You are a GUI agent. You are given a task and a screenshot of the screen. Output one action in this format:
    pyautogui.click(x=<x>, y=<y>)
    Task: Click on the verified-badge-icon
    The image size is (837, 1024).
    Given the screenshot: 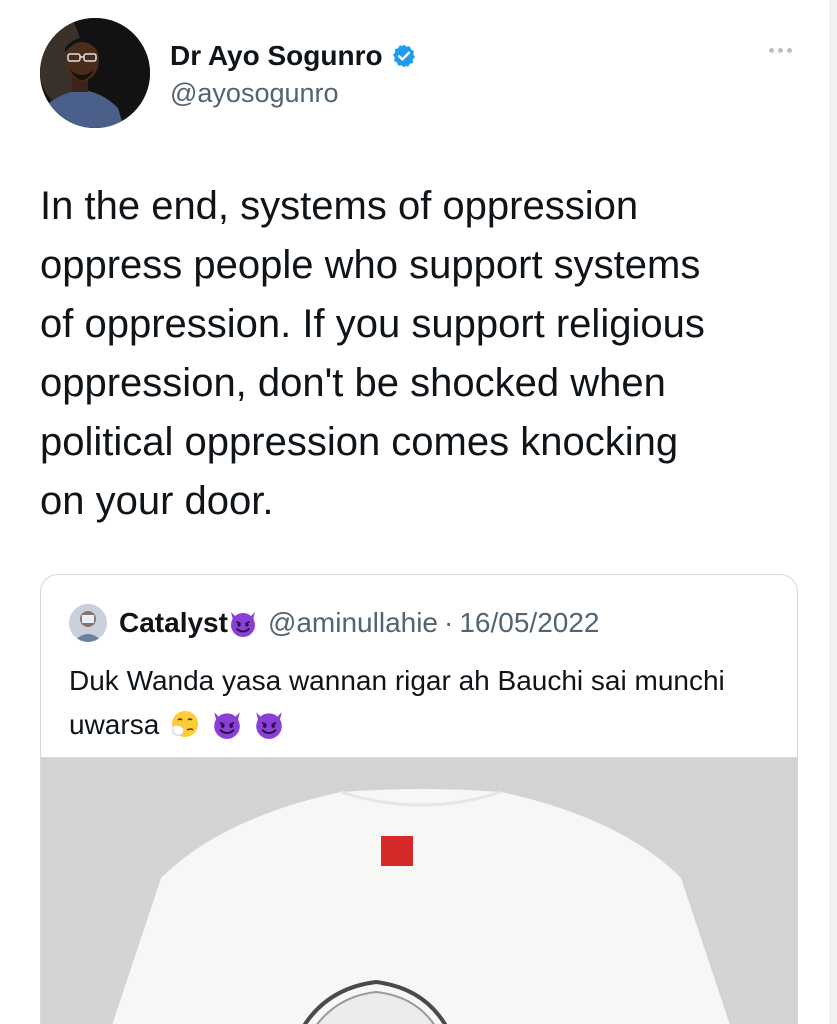 What is the action you would take?
    pyautogui.click(x=404, y=56)
    